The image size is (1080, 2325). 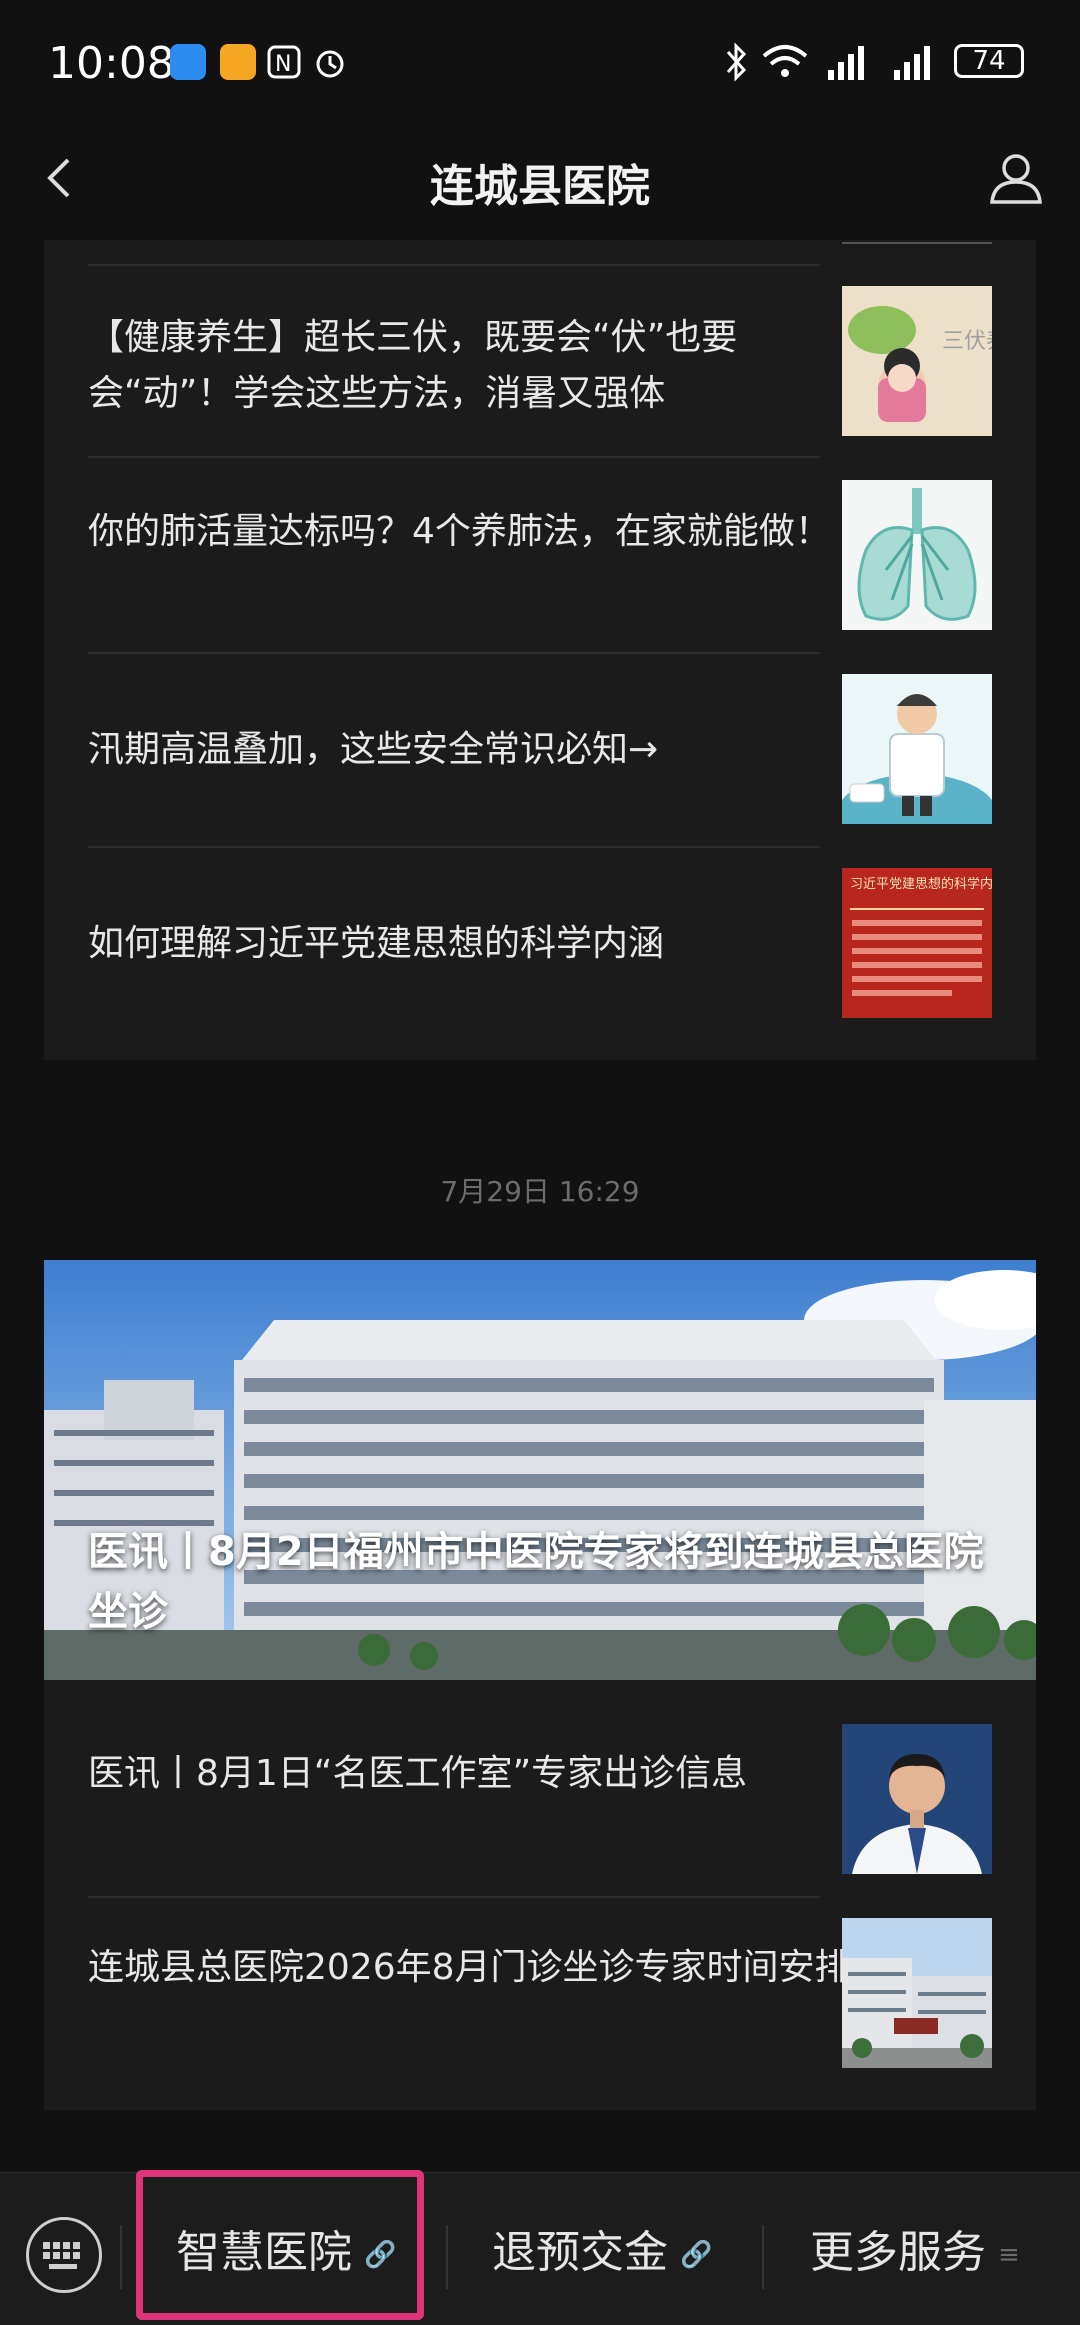 I want to click on nav-bar: 连城县医院, so click(x=540, y=180).